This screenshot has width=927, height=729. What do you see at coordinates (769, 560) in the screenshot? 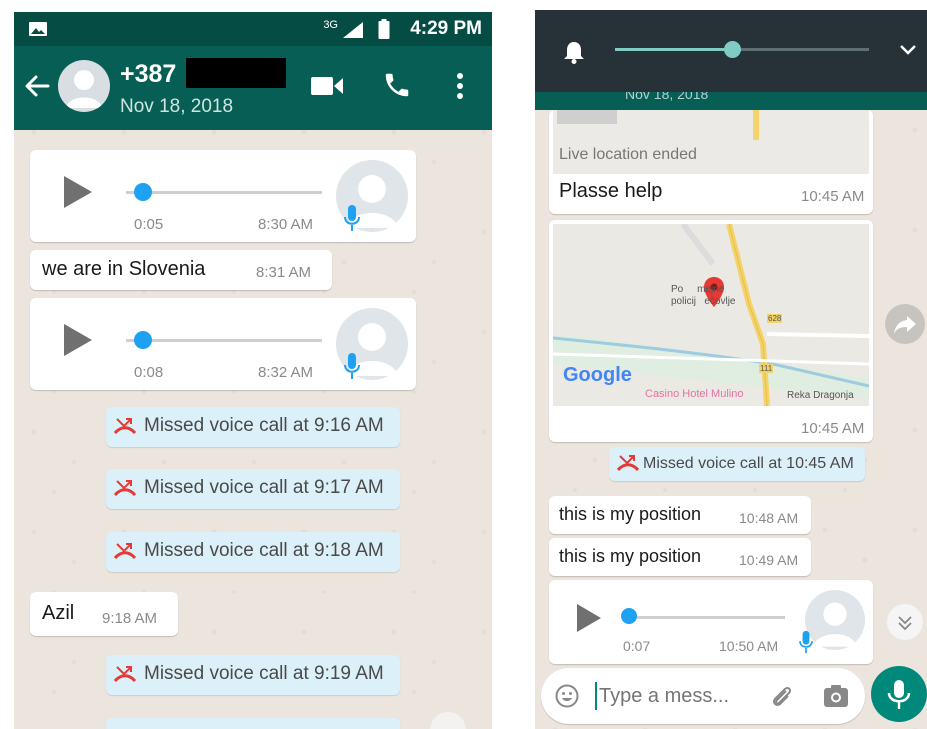
I see `message-time: 10:49 AM` at bounding box center [769, 560].